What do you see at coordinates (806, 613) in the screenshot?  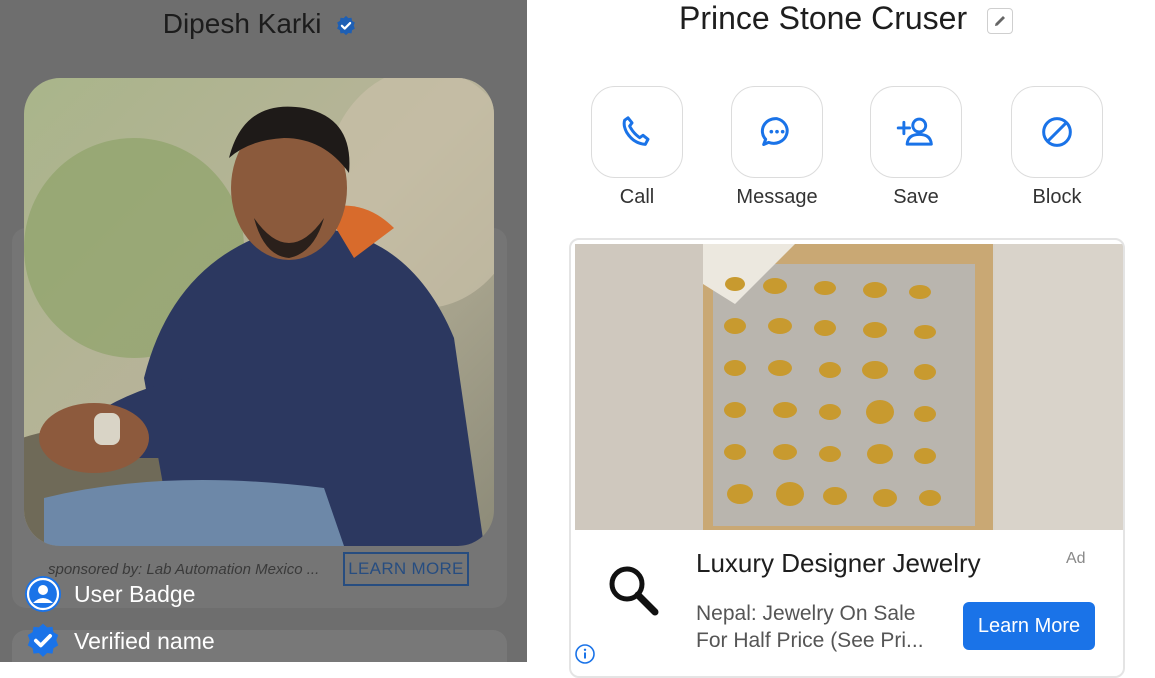 I see `ad-description-line1: Nepal: Jewelry On Sale` at bounding box center [806, 613].